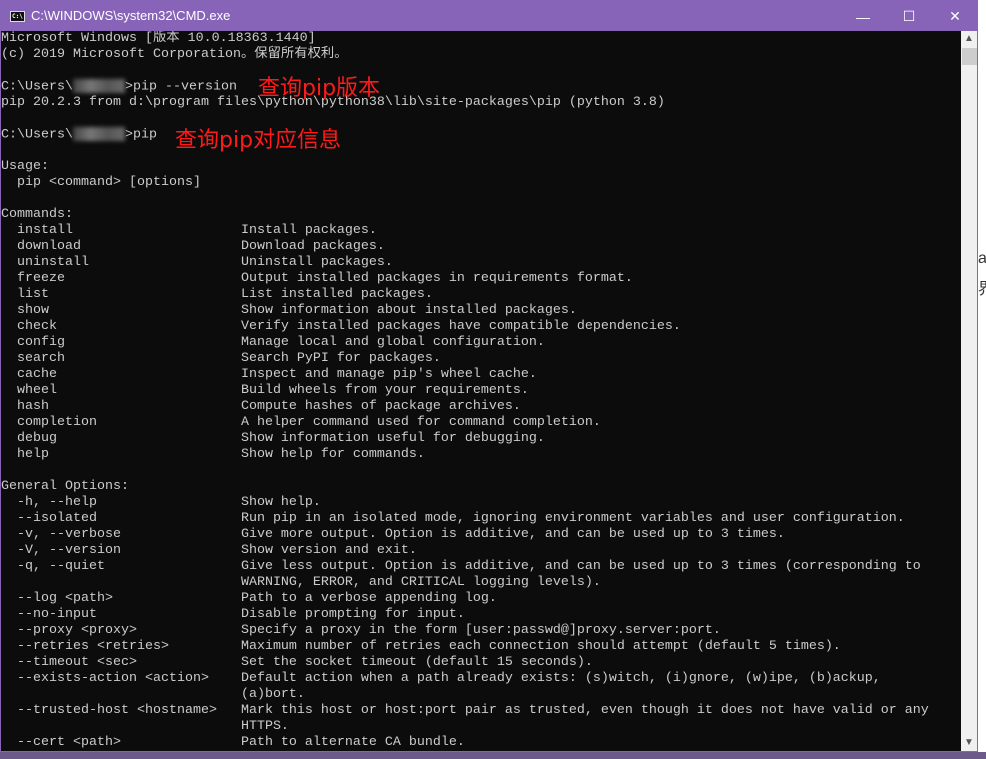 This screenshot has width=986, height=759. Describe the element at coordinates (145, 726) in the screenshot. I see `terminal-line: HTTPS.` at that location.